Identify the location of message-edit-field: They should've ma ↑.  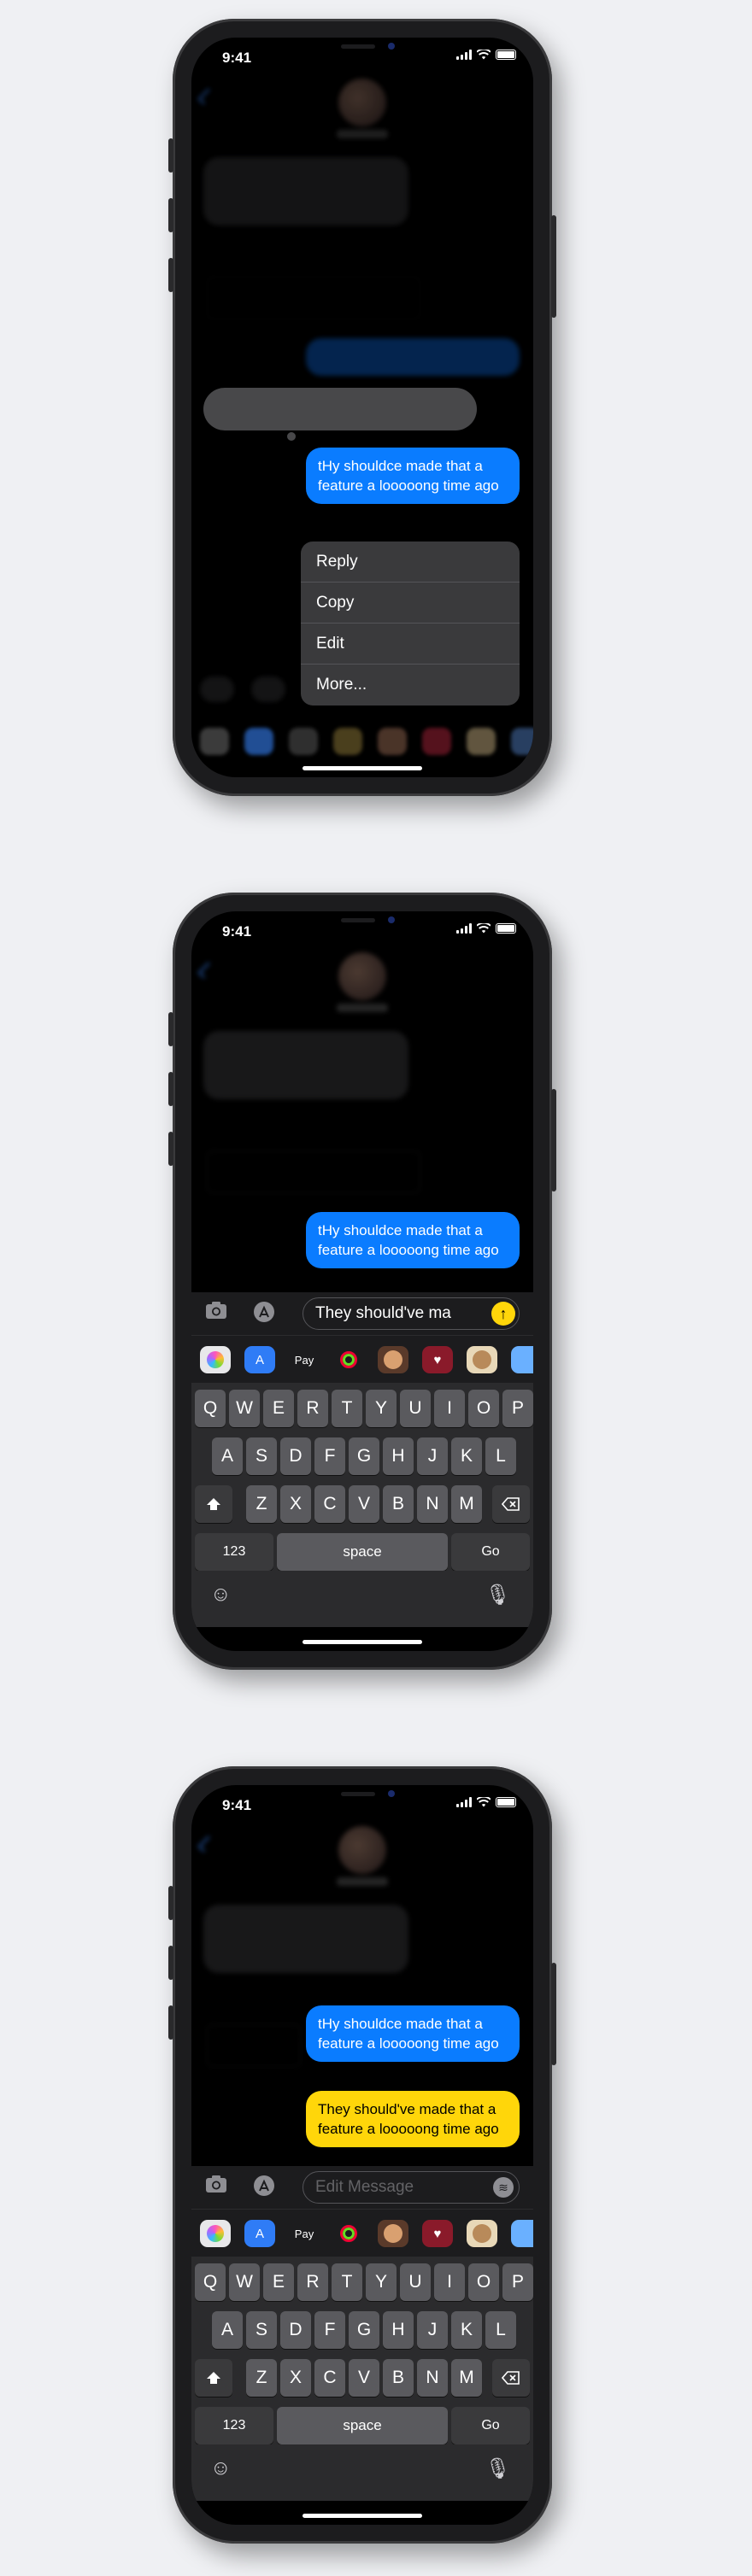
(411, 1313).